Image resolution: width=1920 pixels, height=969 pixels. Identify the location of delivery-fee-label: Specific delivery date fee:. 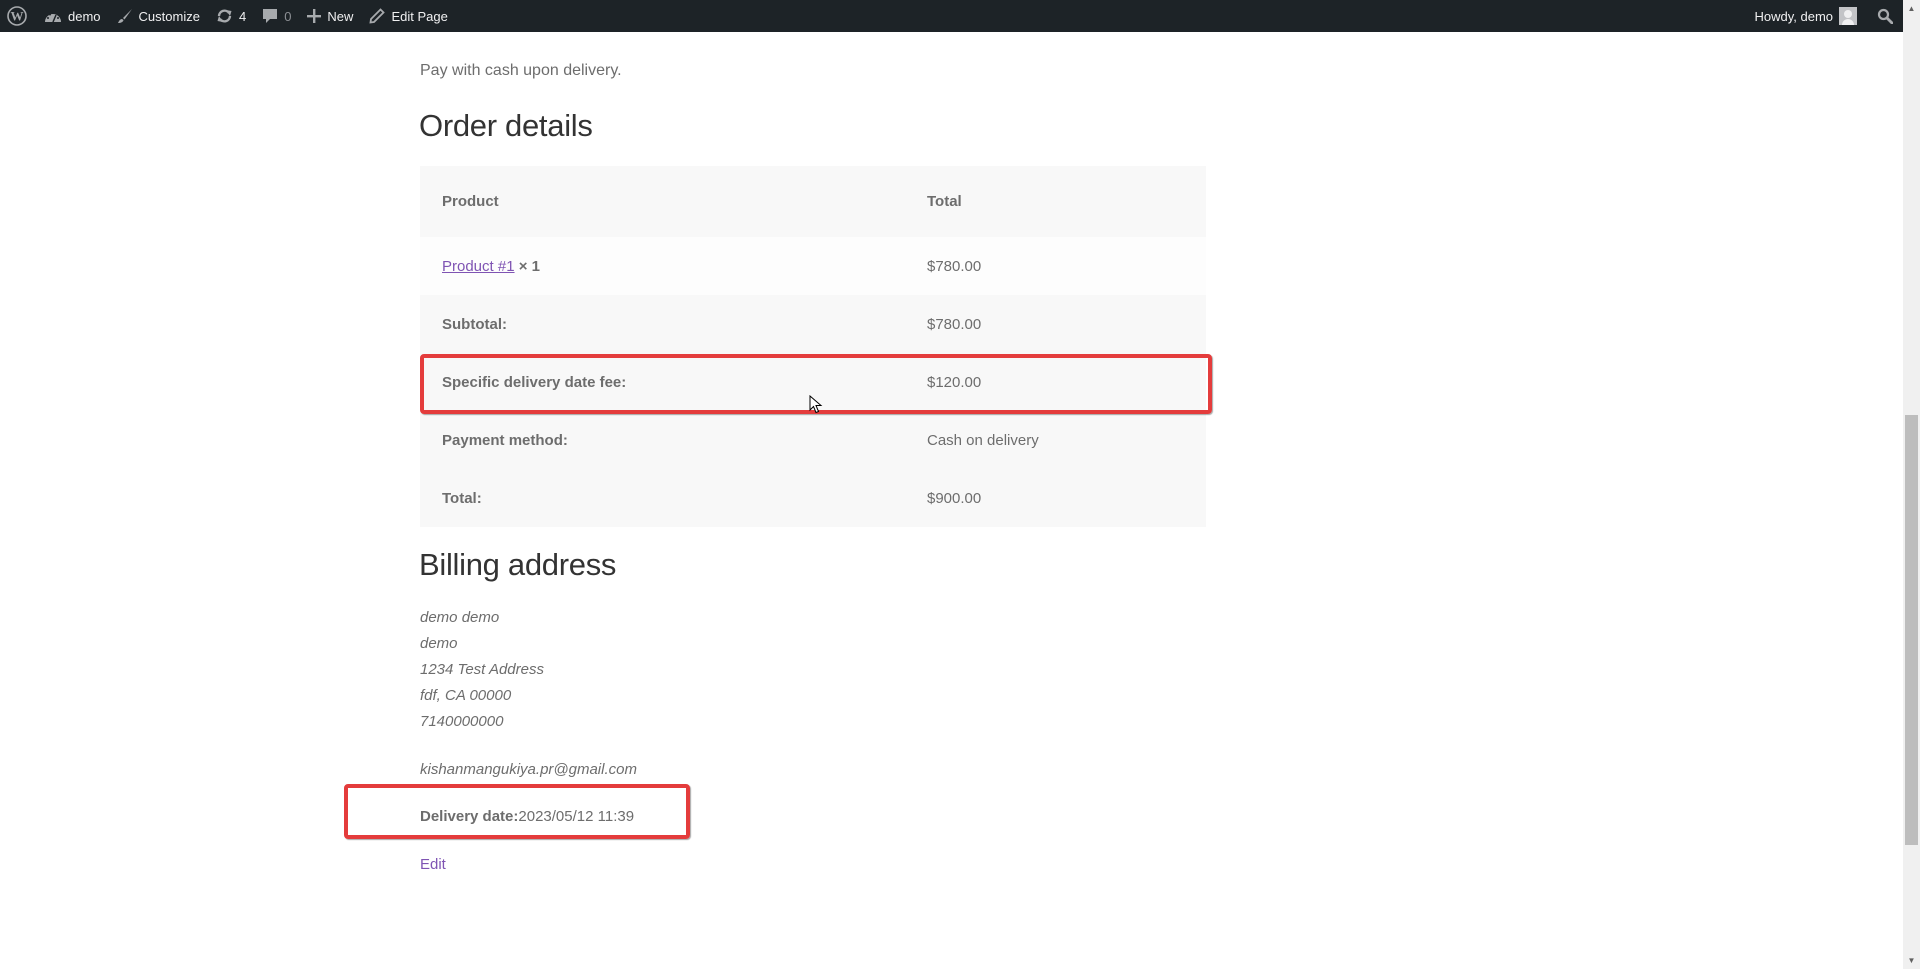
(662, 382).